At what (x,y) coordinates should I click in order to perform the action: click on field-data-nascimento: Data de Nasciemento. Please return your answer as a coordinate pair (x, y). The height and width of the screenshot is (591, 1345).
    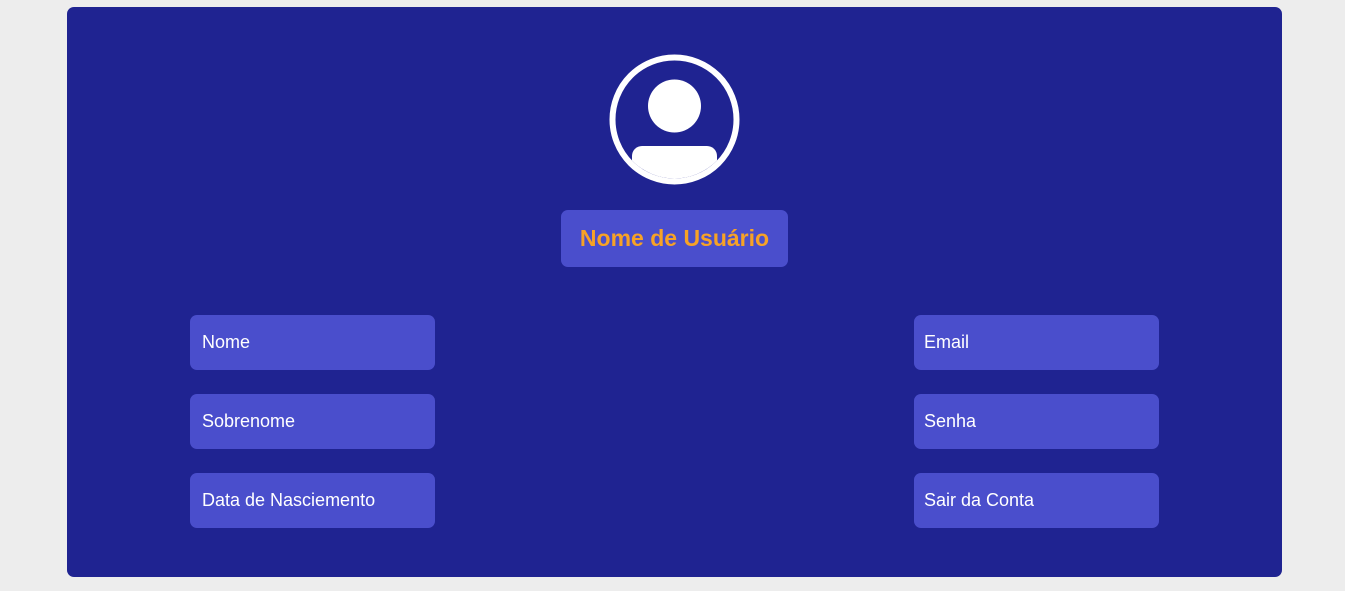
    Looking at the image, I should click on (312, 500).